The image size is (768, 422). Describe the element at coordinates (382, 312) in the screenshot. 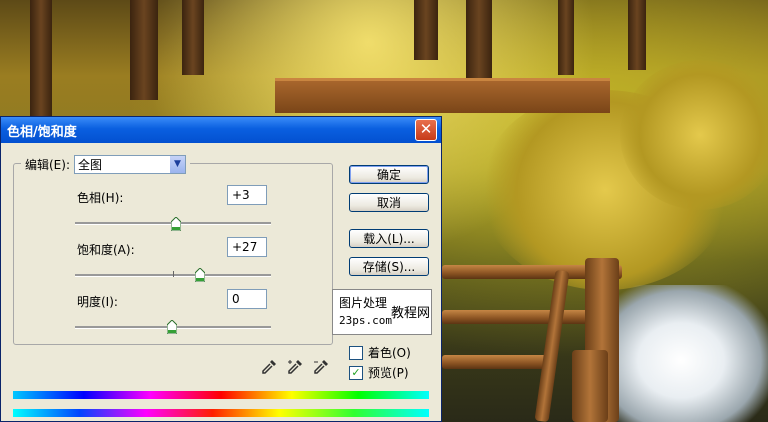

I see `watermark-logo: 图片处理 教程网 23ps.com` at that location.